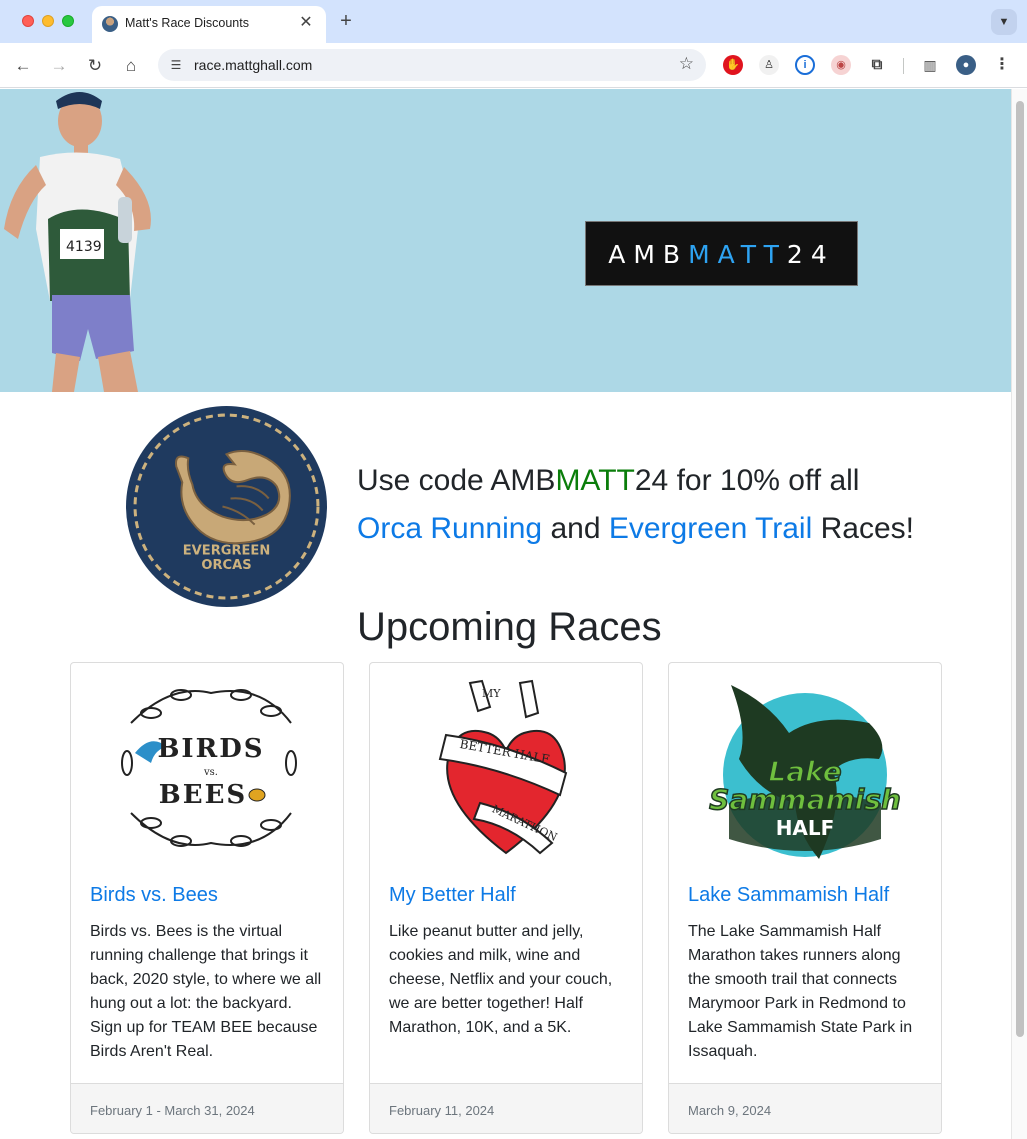  Describe the element at coordinates (733, 65) in the screenshot. I see `adblock-extension-icon: ✋` at that location.